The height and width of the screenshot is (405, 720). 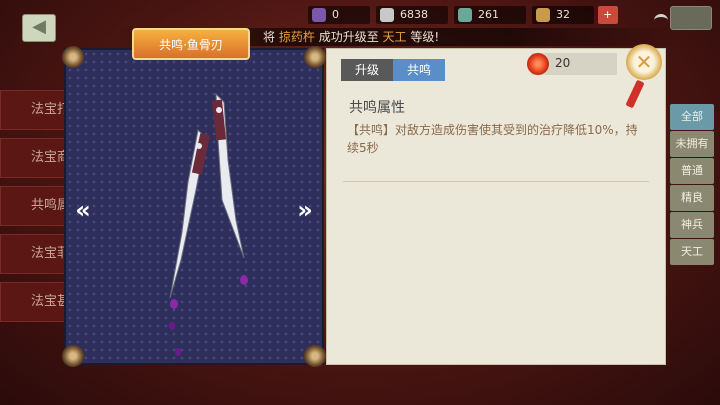 I want to click on left-tab: 法宝打, so click(x=35, y=110).